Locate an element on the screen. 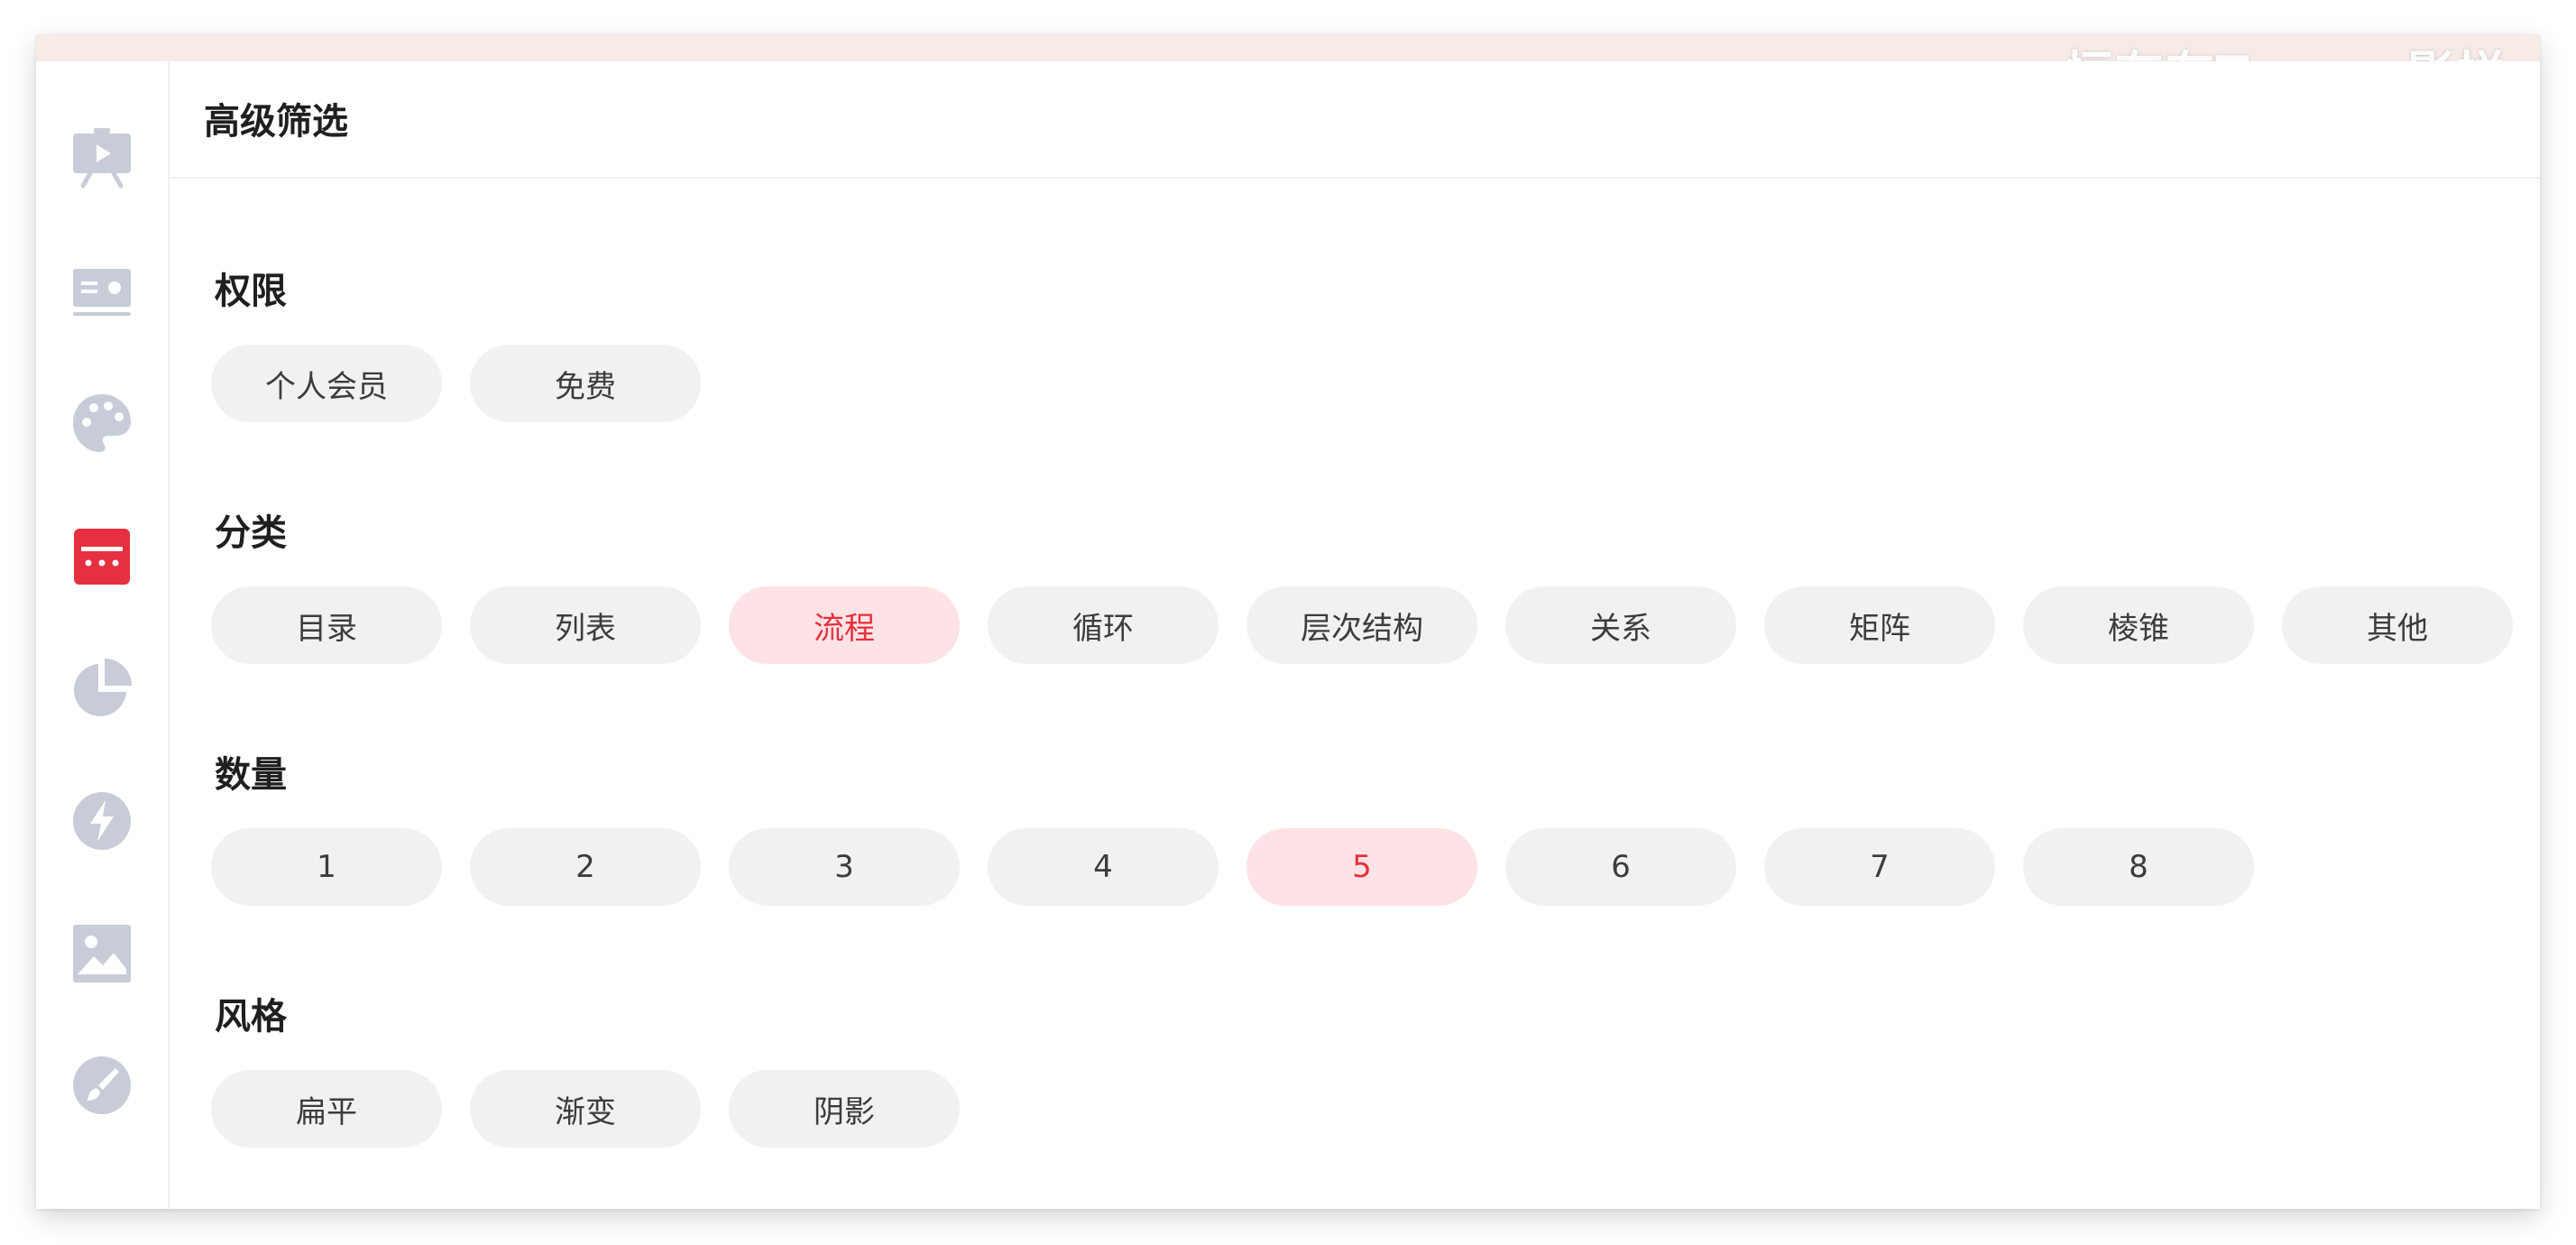  chip-quantity-7: 7 is located at coordinates (1879, 867).